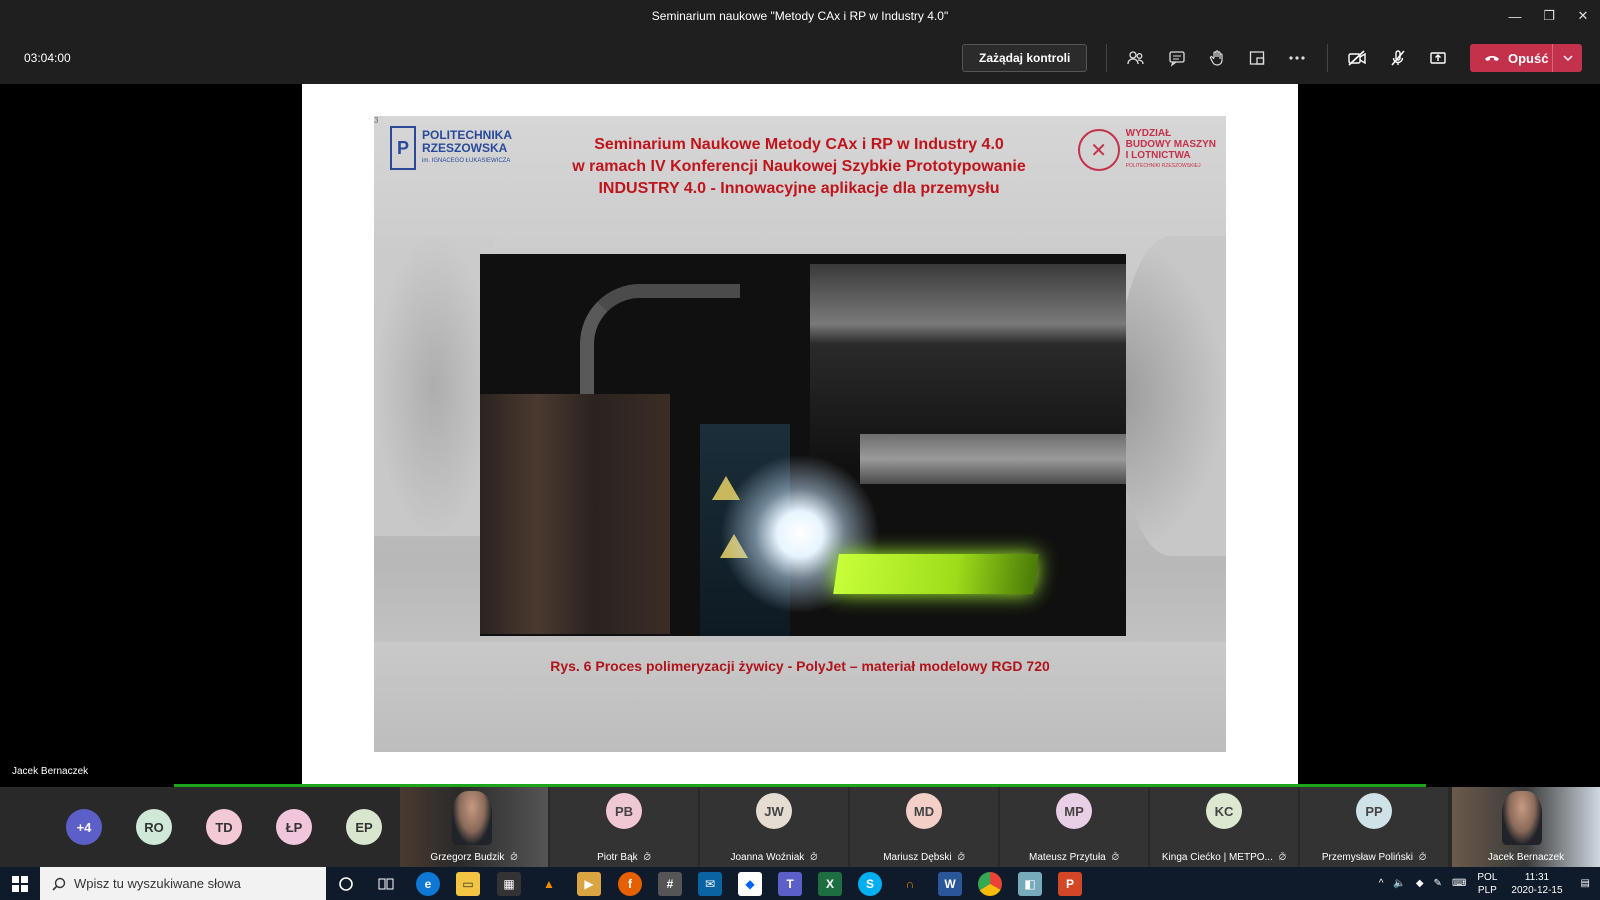 Image resolution: width=1600 pixels, height=900 pixels. I want to click on participant-avatar: ŁP, so click(294, 827).